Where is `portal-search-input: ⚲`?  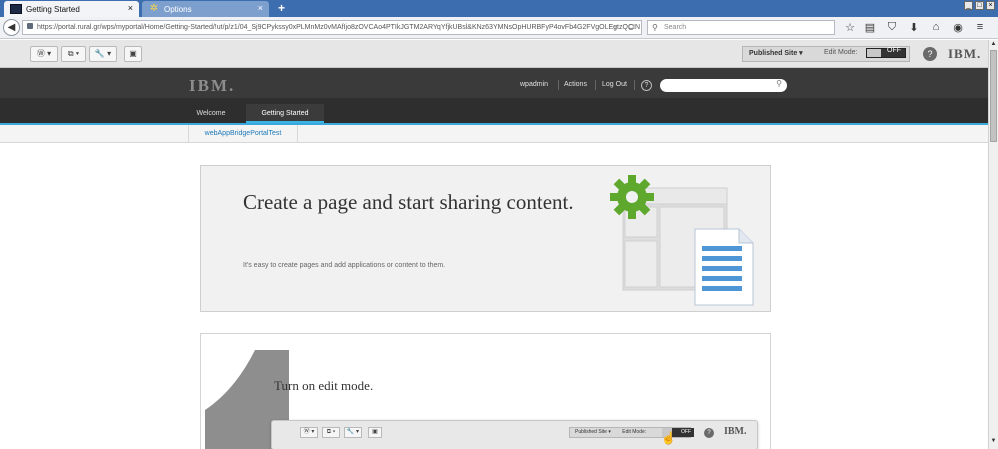
portal-search-input: ⚲ is located at coordinates (723, 85).